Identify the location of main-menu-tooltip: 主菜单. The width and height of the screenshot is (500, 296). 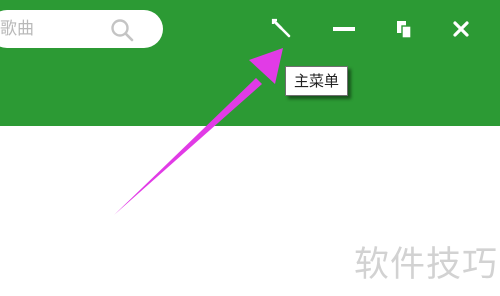
(317, 81).